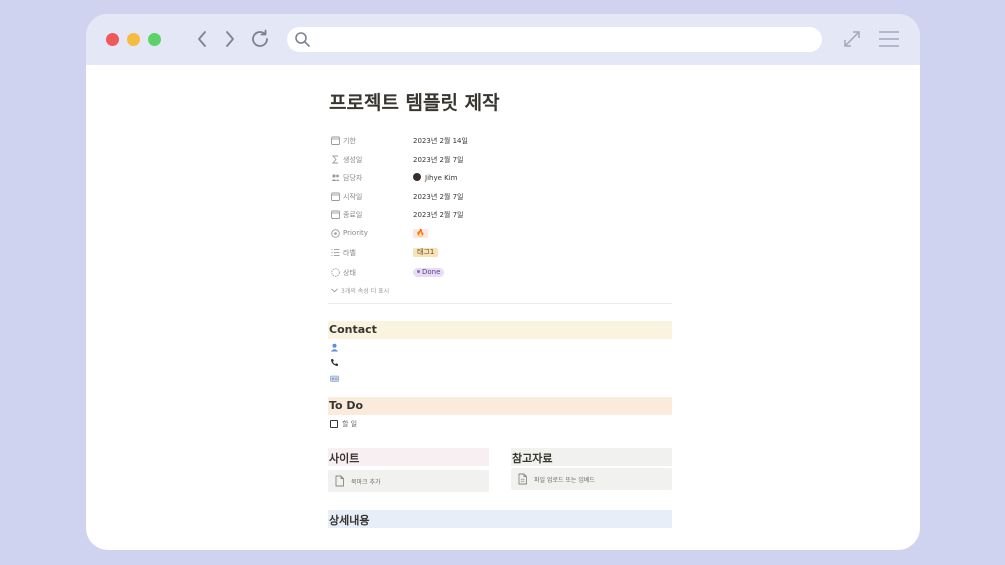 This screenshot has width=1005, height=565. What do you see at coordinates (501, 233) in the screenshot?
I see `property-priority: Priority 🔥` at bounding box center [501, 233].